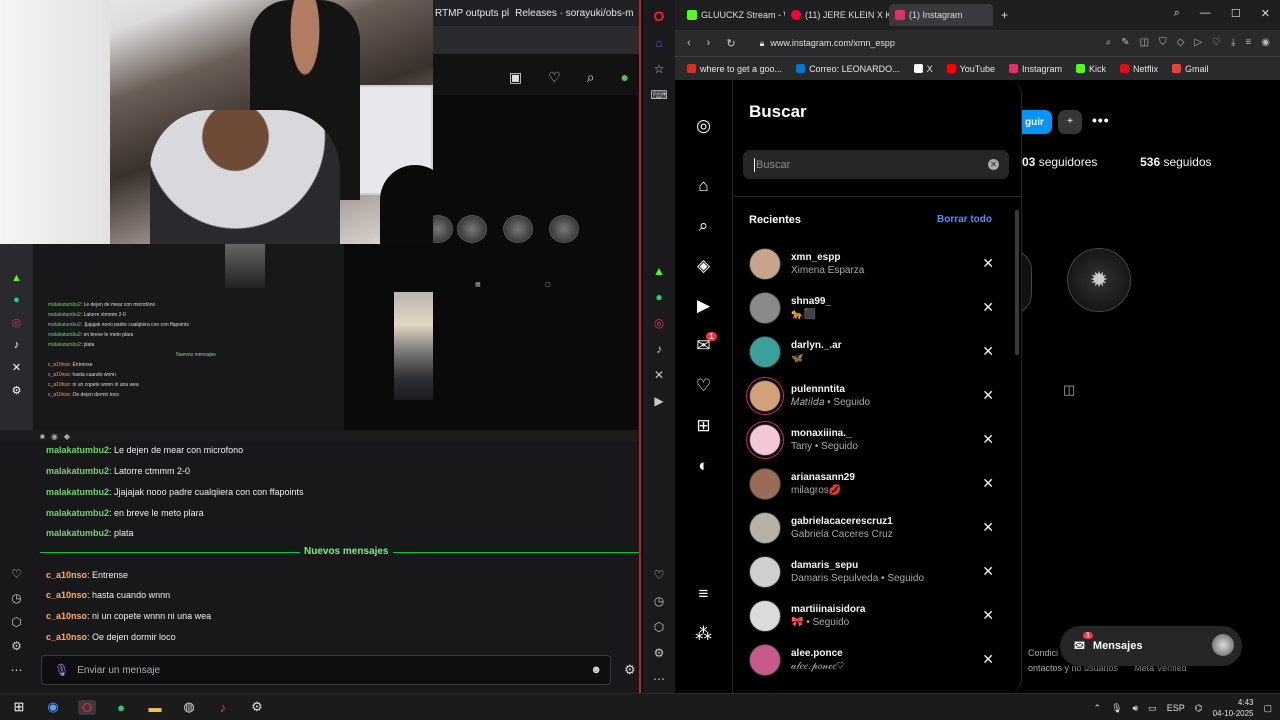 Image resolution: width=1280 pixels, height=720 pixels. Describe the element at coordinates (964, 219) in the screenshot. I see `clear-all-button: Borrar todo` at that location.